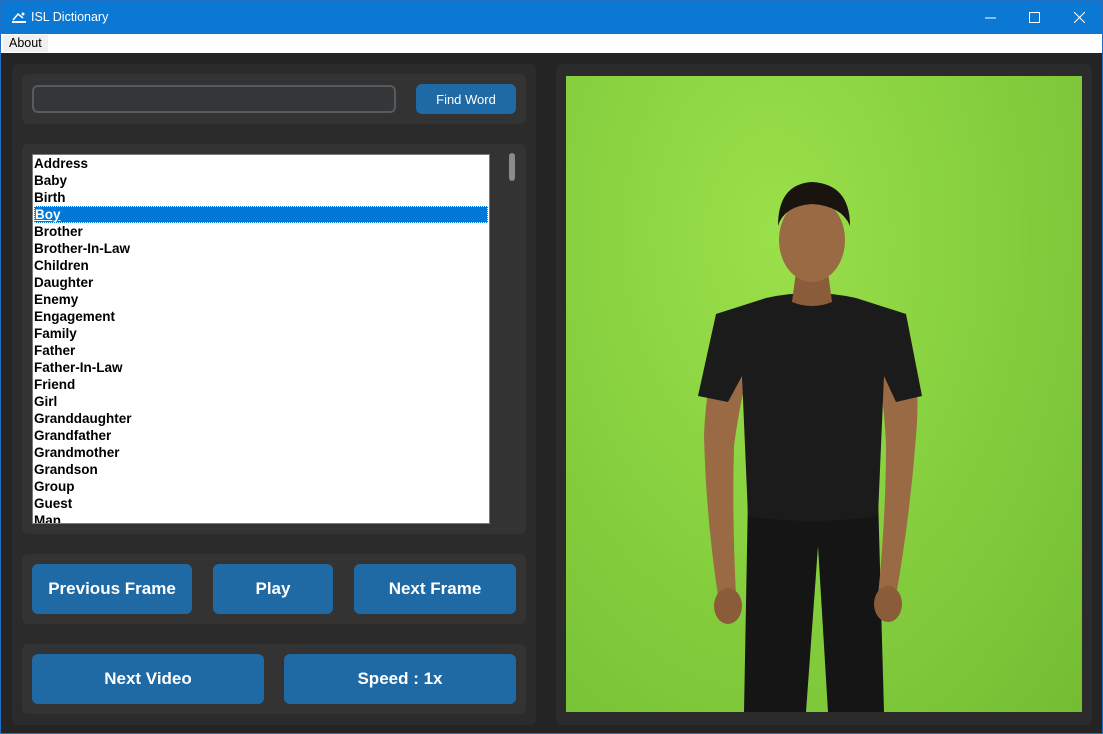  I want to click on search-input, so click(214, 99).